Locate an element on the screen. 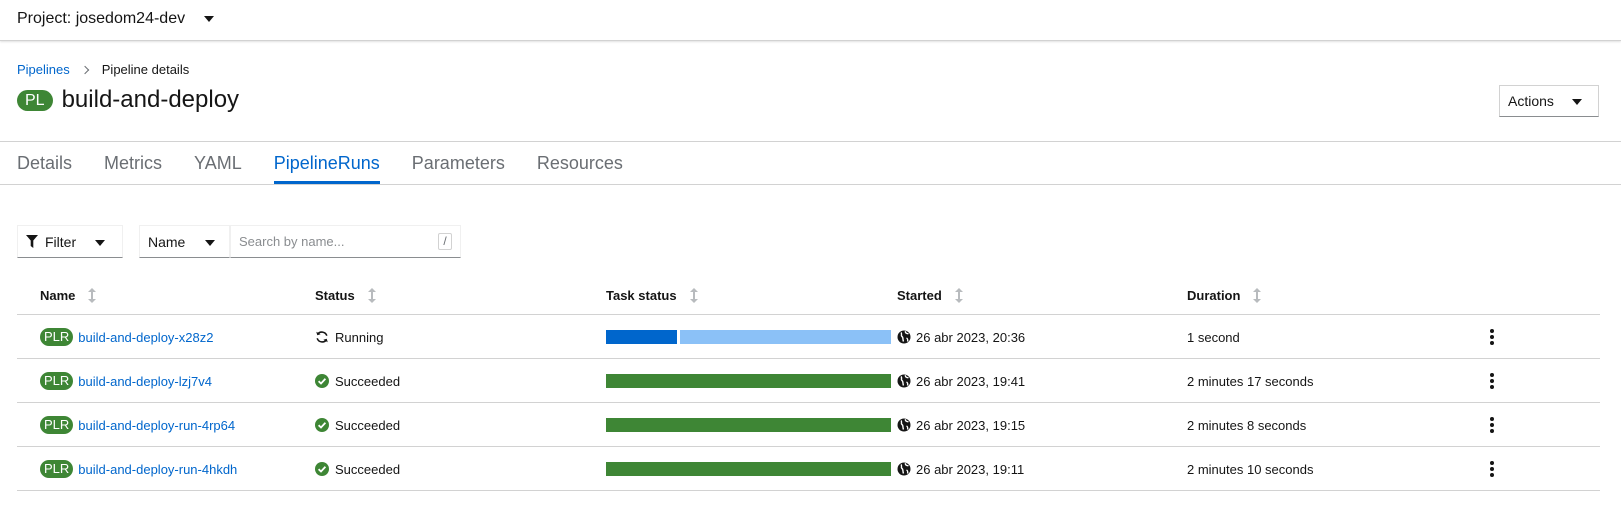 The height and width of the screenshot is (510, 1621). tab-metrics: Metrics is located at coordinates (133, 163).